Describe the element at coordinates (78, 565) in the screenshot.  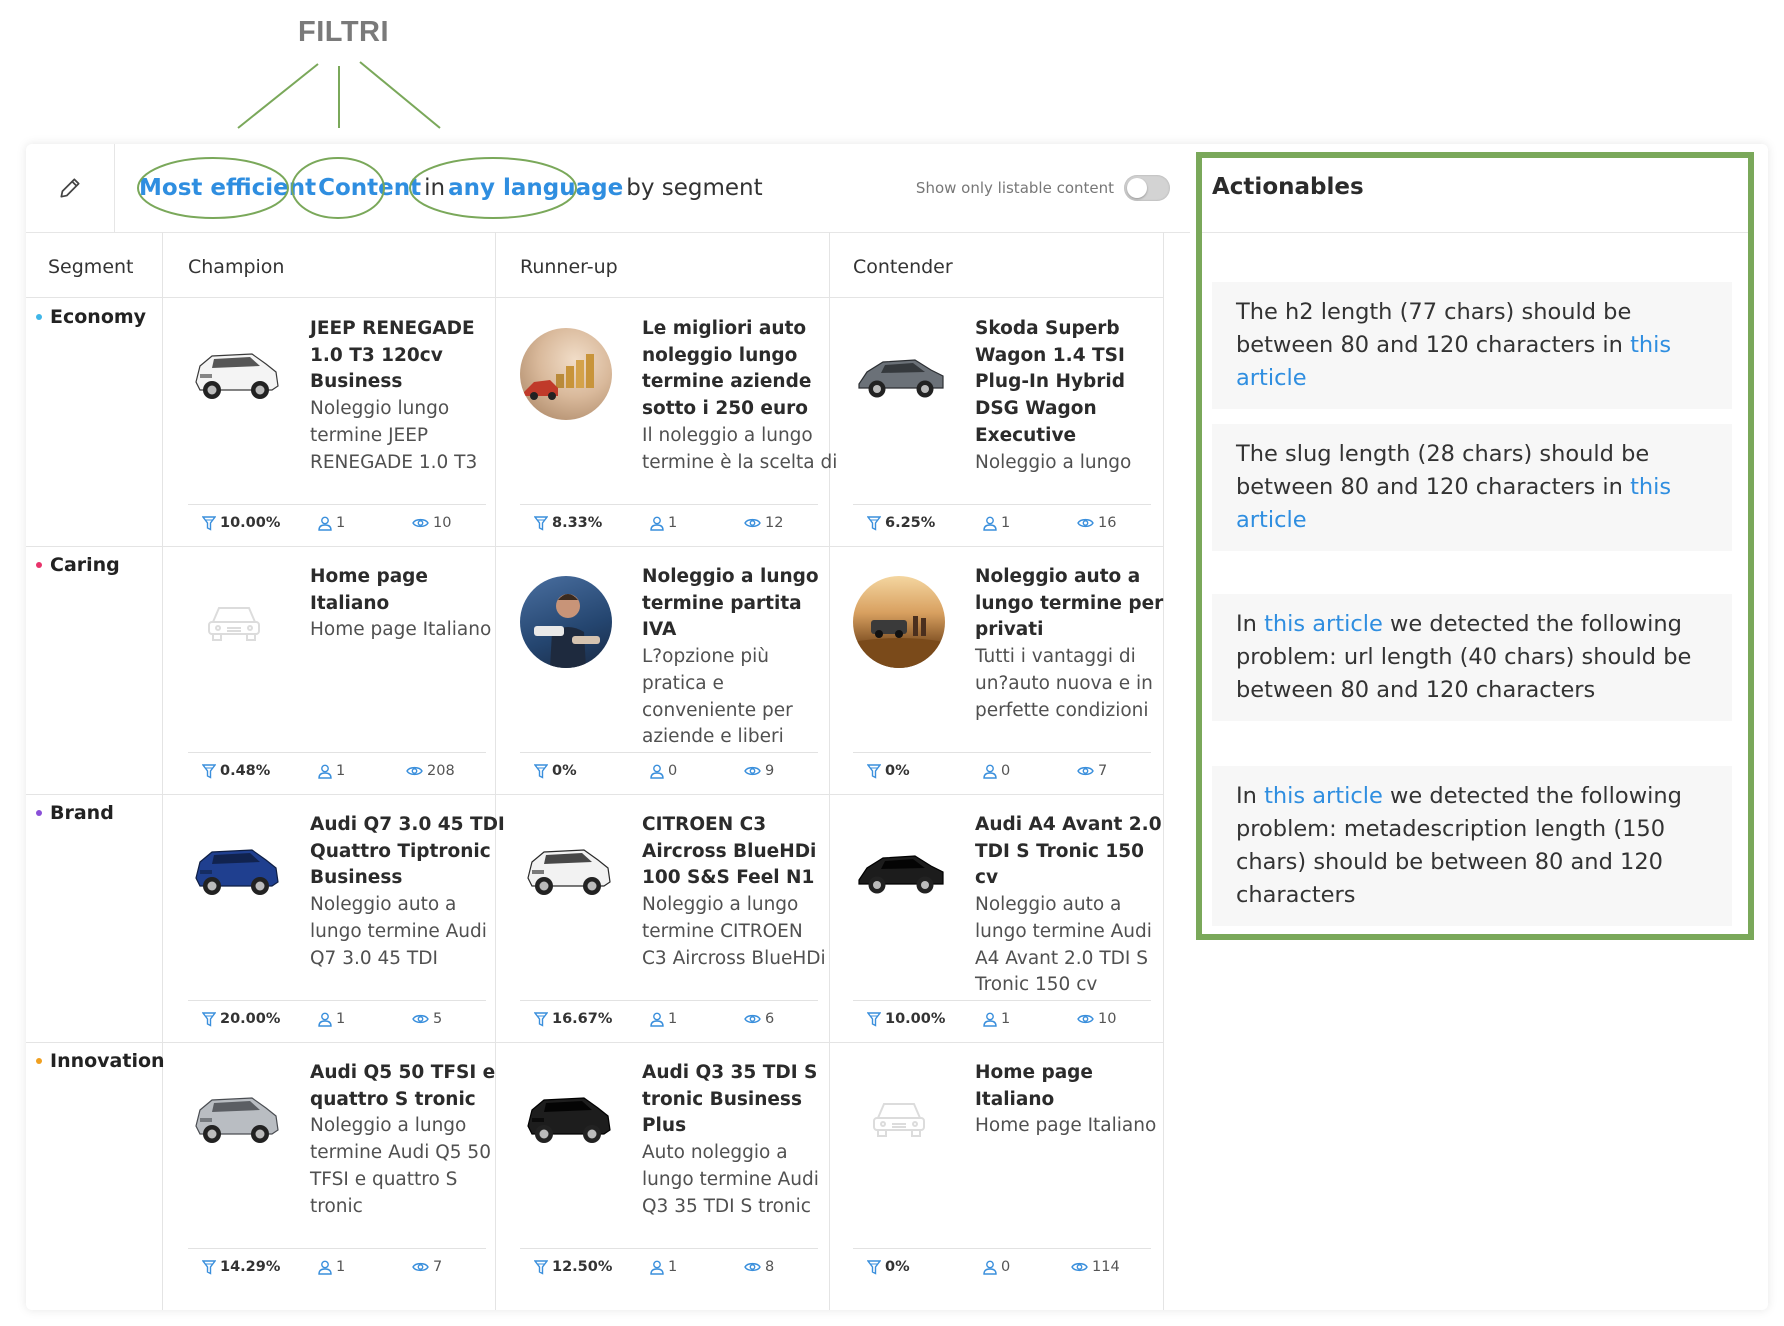
I see `segment-label: Caring` at that location.